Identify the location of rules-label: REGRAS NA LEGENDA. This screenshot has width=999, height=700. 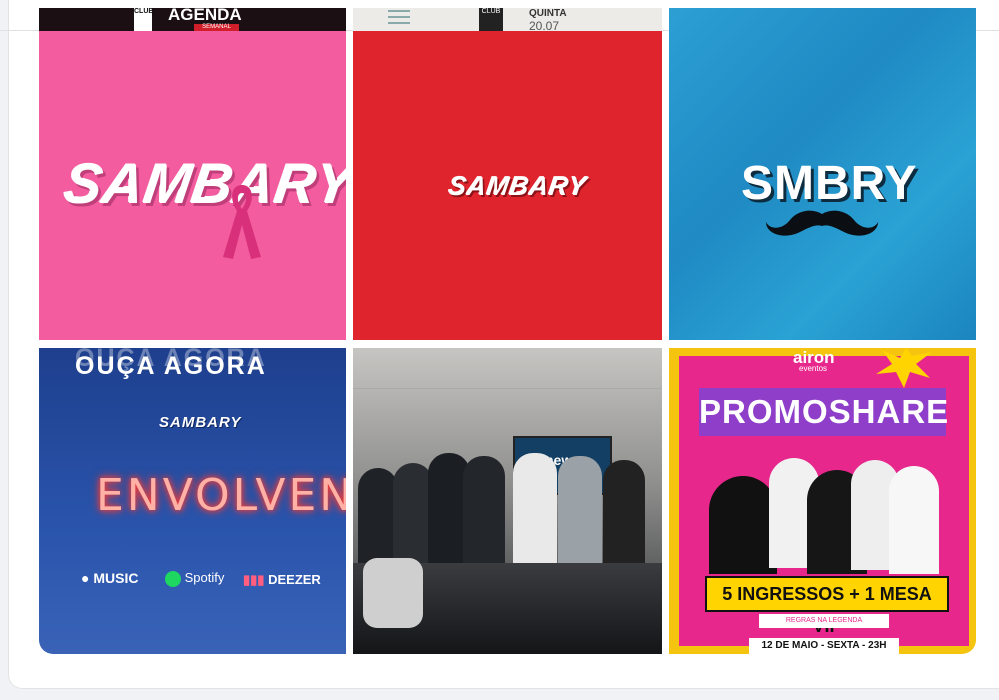
(824, 621).